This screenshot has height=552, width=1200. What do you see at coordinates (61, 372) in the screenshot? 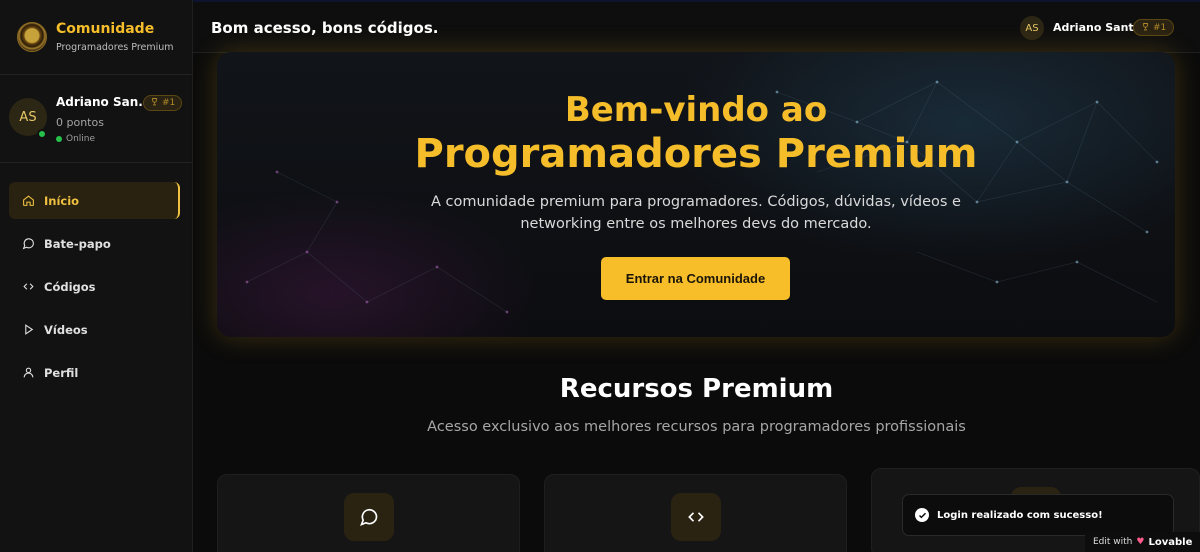
I see `nav-label: Perfil` at bounding box center [61, 372].